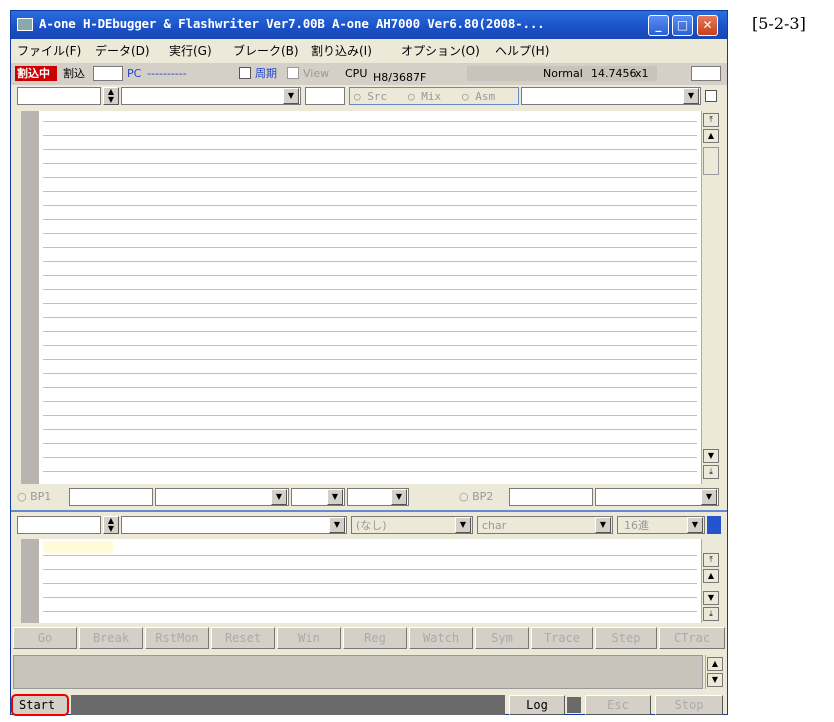  What do you see at coordinates (243, 638) in the screenshot?
I see `reset-button: Reset` at bounding box center [243, 638].